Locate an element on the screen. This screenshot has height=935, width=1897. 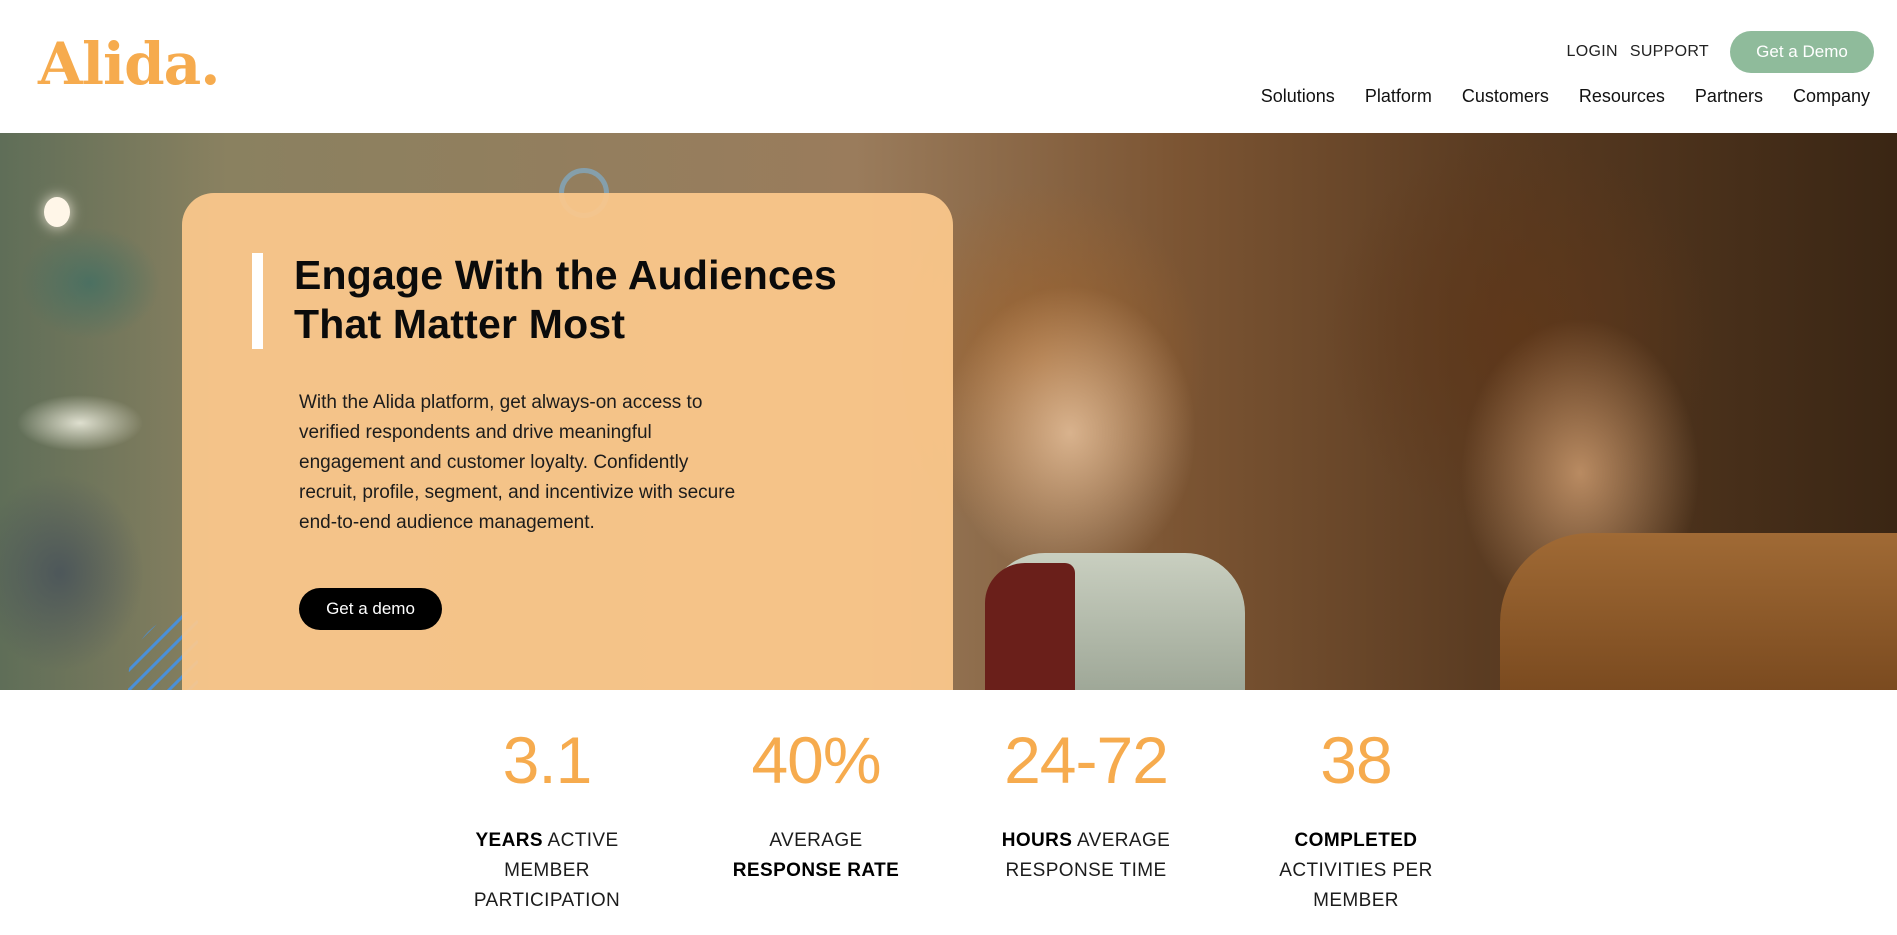
street-light is located at coordinates (57, 212).